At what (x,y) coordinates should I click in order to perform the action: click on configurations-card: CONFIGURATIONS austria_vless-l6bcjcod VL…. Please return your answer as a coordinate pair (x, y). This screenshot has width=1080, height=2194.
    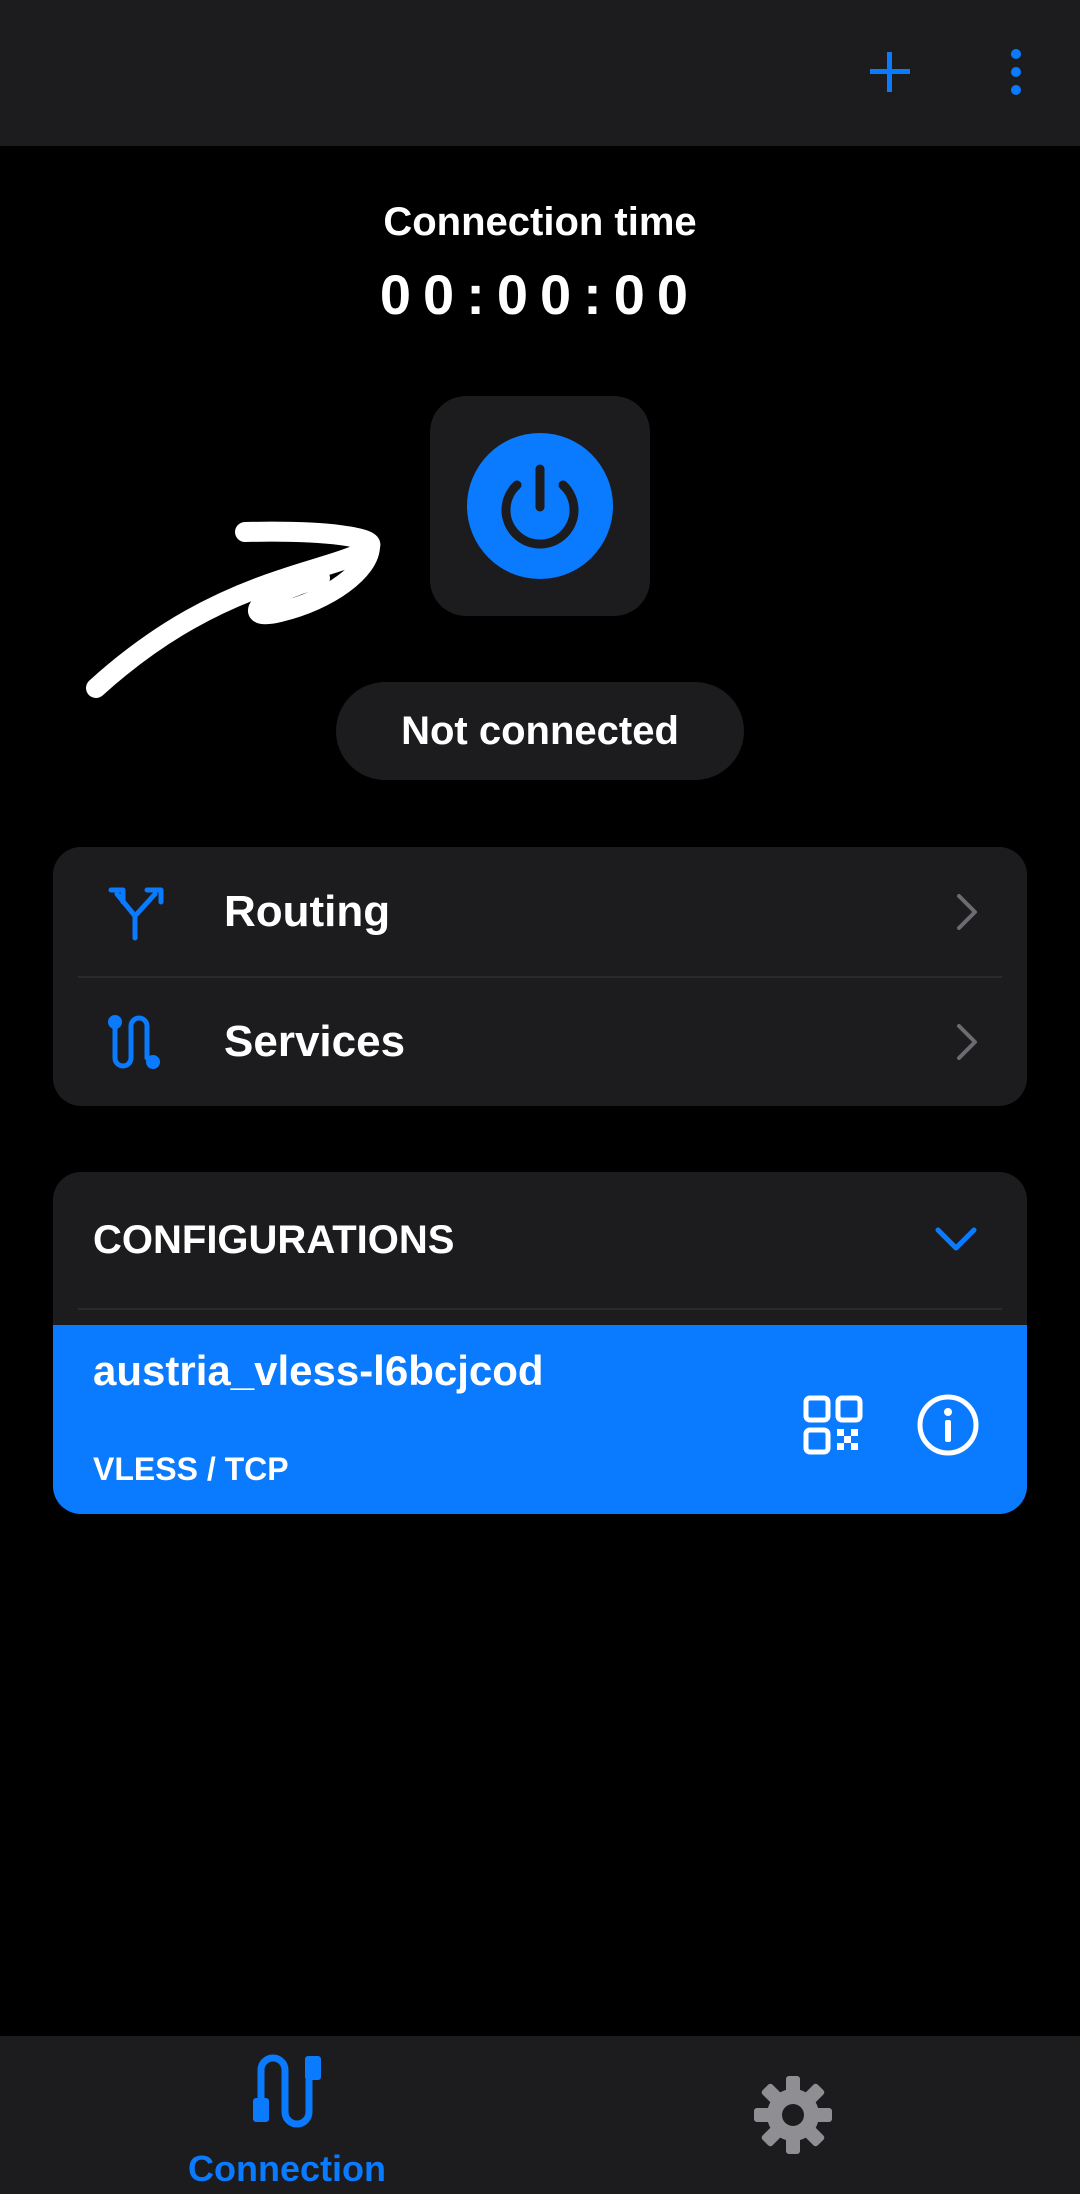
    Looking at the image, I should click on (540, 1343).